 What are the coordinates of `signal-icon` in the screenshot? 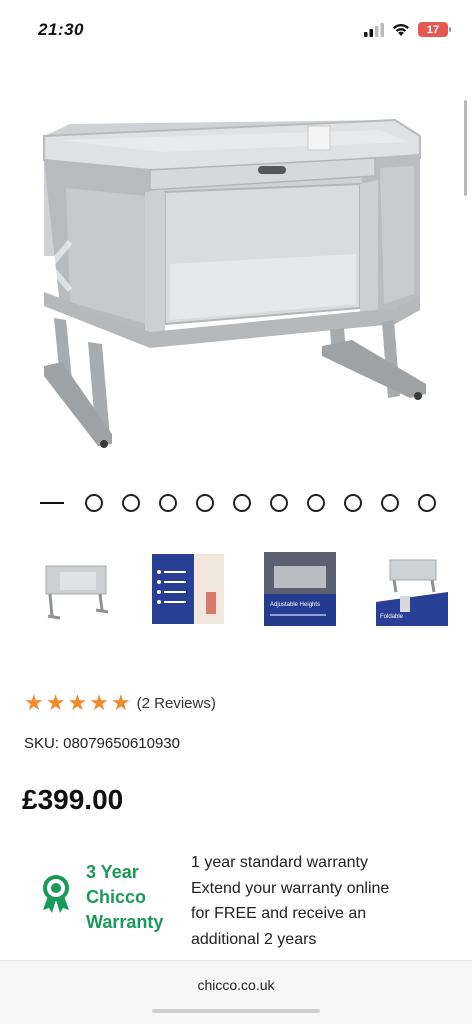 It's located at (374, 29).